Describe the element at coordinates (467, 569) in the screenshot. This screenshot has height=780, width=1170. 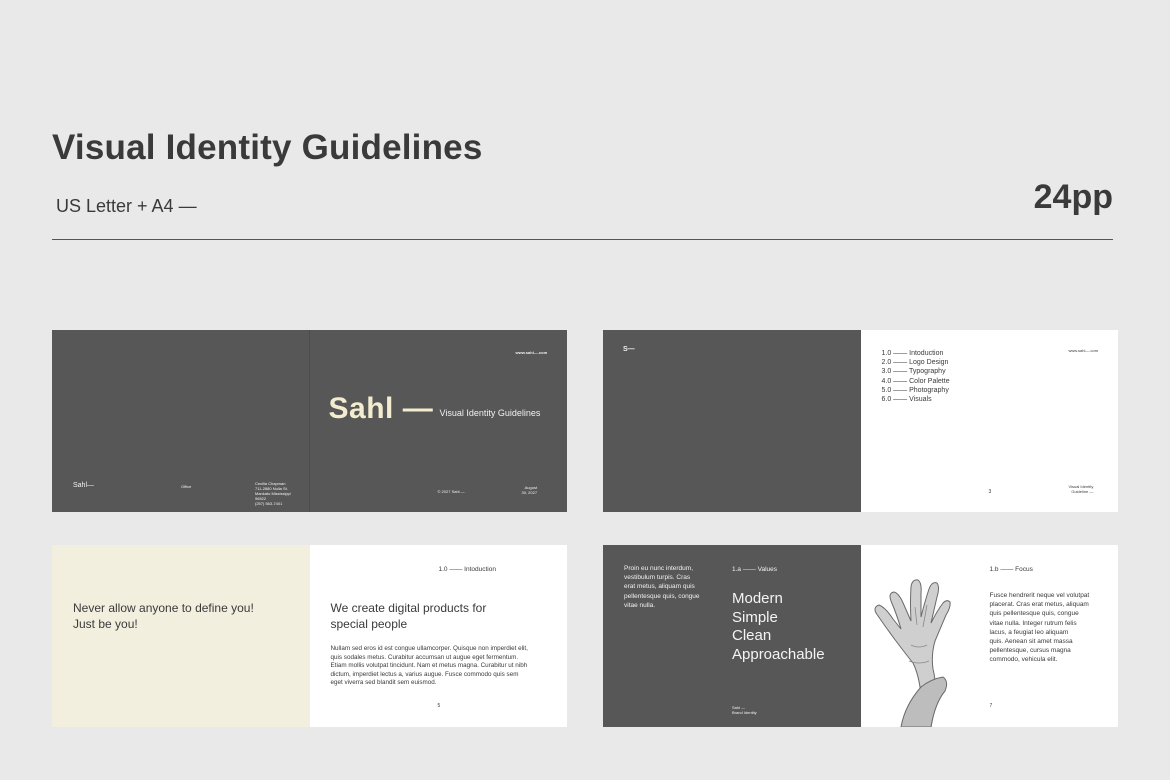
I see `section-label: 1.0 —— Intoduction` at that location.